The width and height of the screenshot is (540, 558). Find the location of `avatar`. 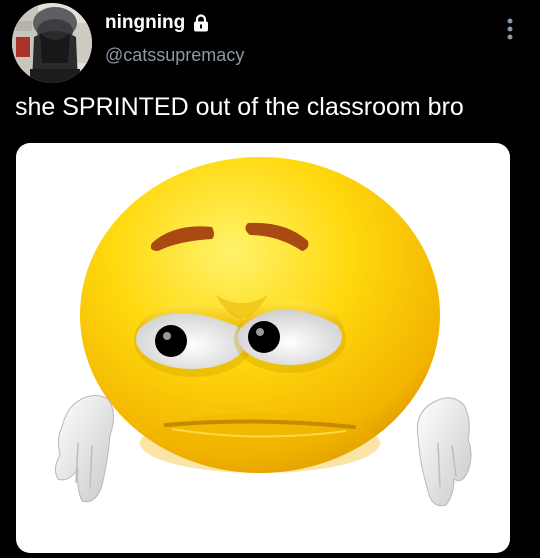

avatar is located at coordinates (52, 43).